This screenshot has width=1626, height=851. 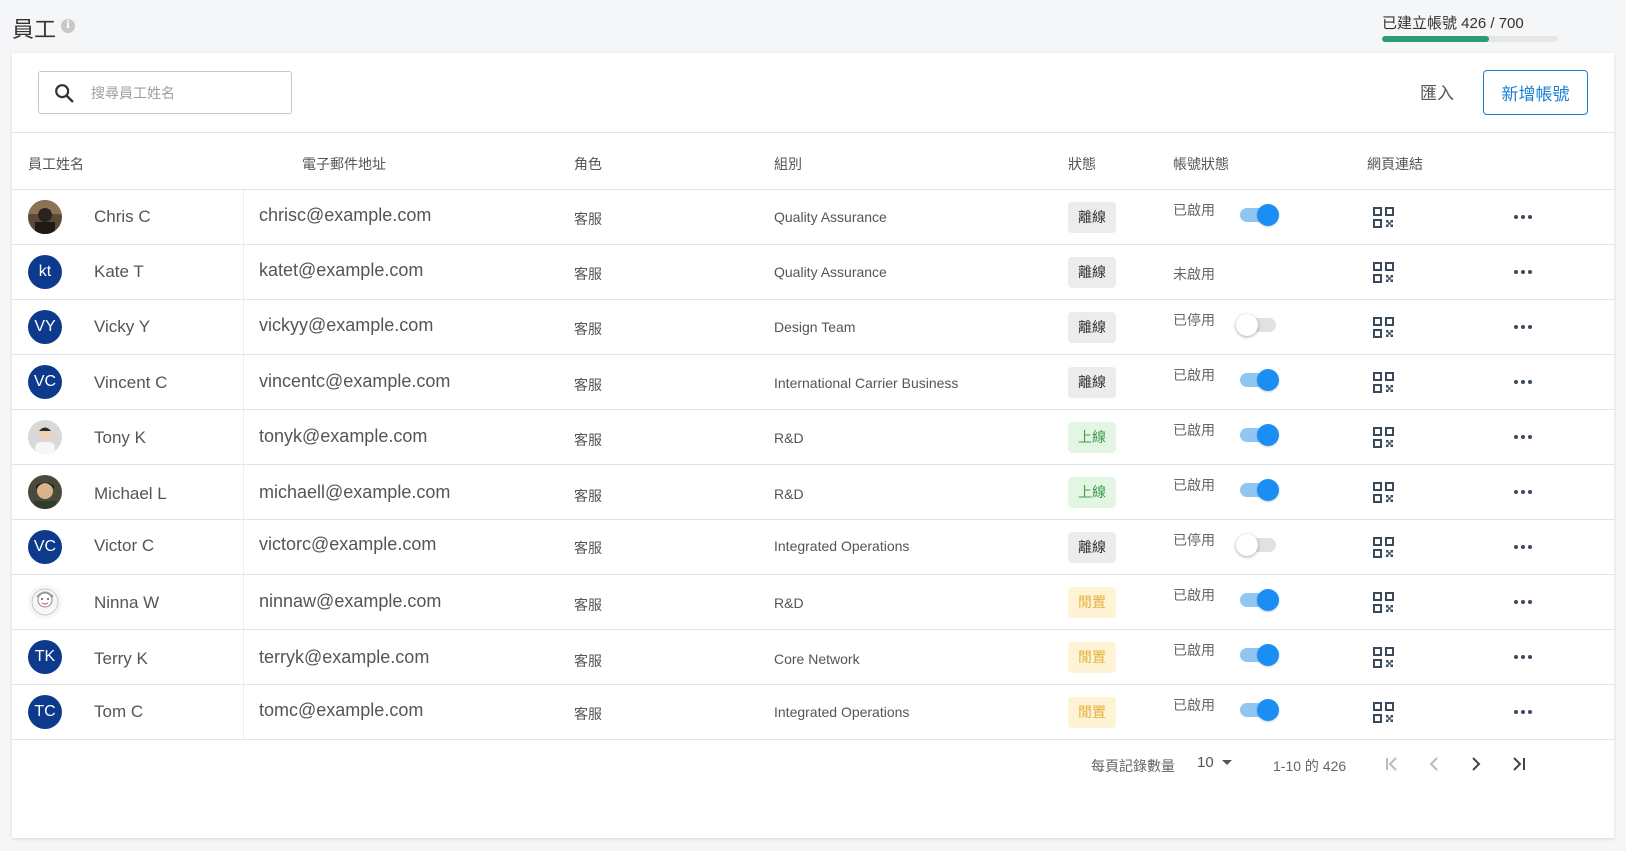 What do you see at coordinates (346, 325) in the screenshot?
I see `employee-email: vickyy@example.com` at bounding box center [346, 325].